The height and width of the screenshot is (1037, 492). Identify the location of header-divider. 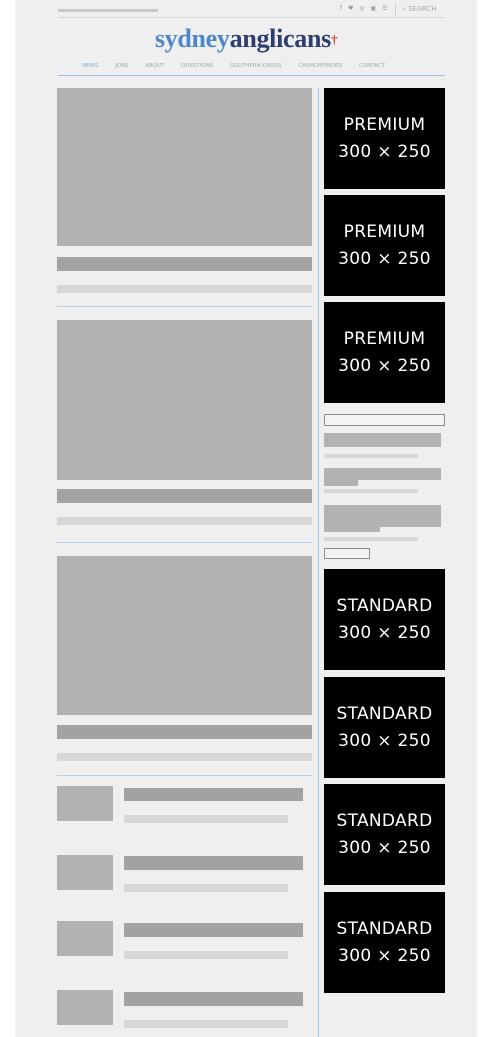
(251, 17).